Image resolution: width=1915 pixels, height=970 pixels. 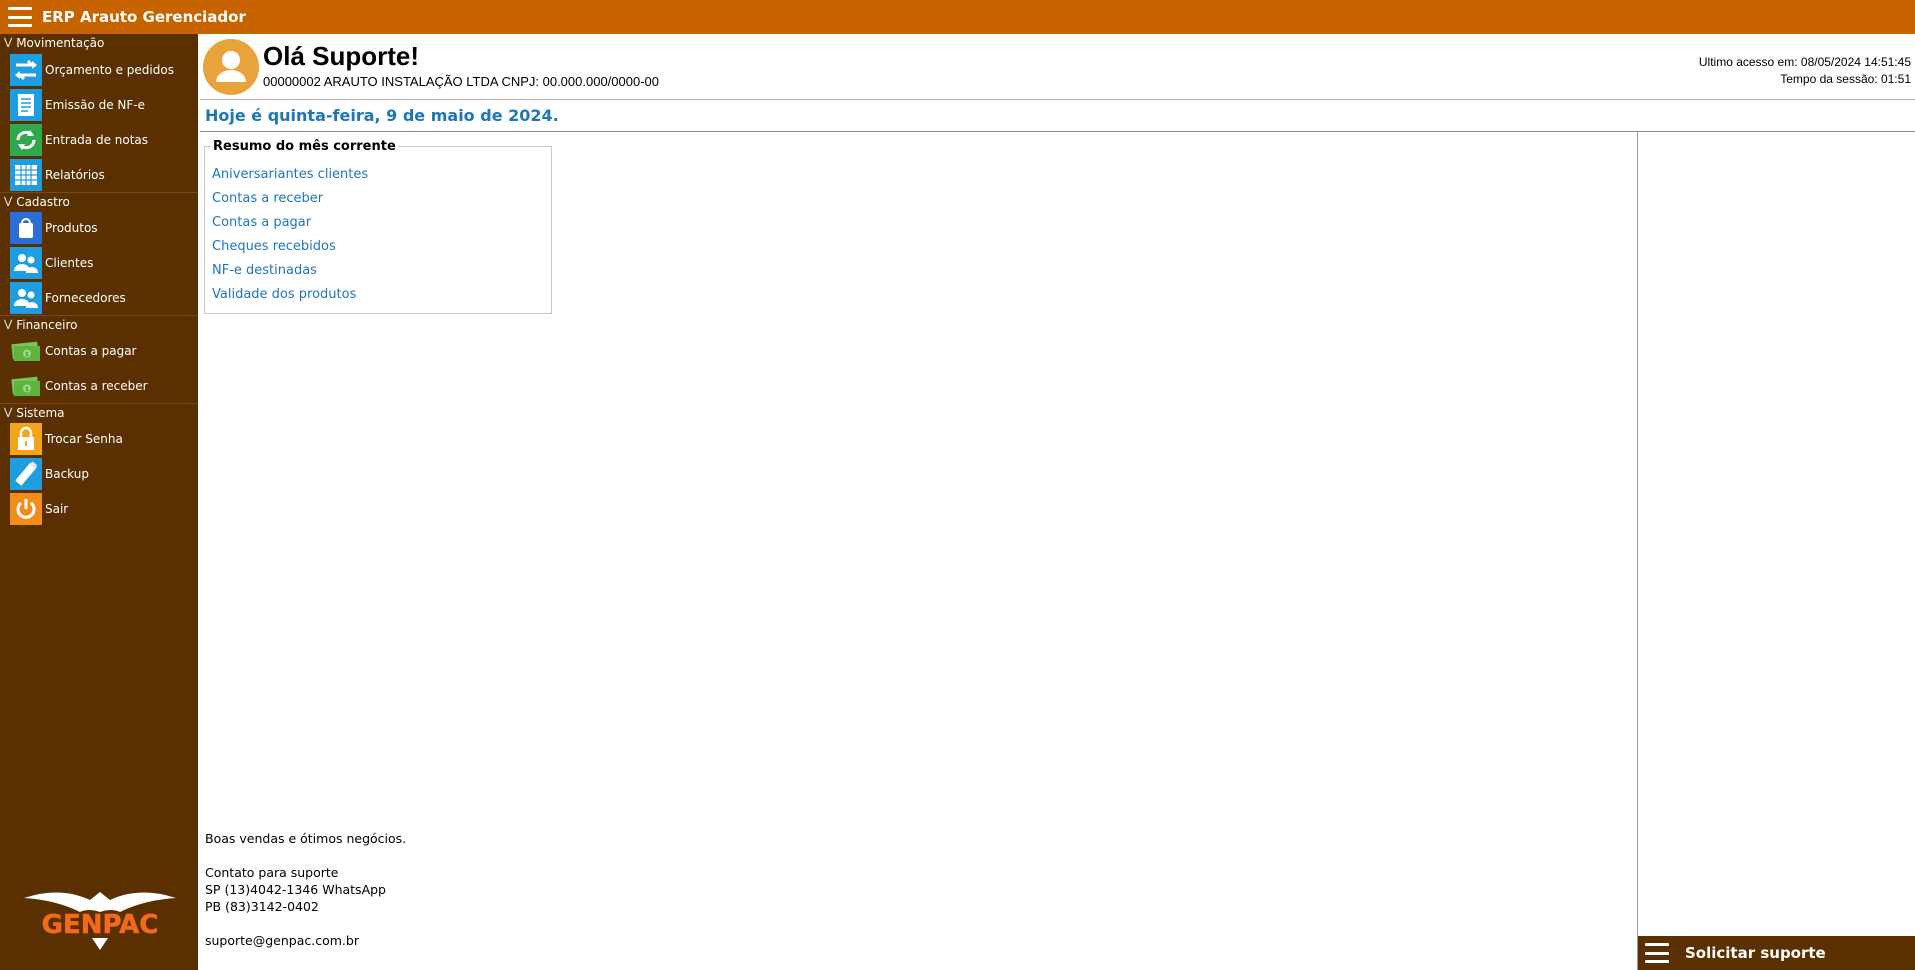 What do you see at coordinates (290, 271) in the screenshot?
I see `link-nfe-destinadas: NF-e destinadas` at bounding box center [290, 271].